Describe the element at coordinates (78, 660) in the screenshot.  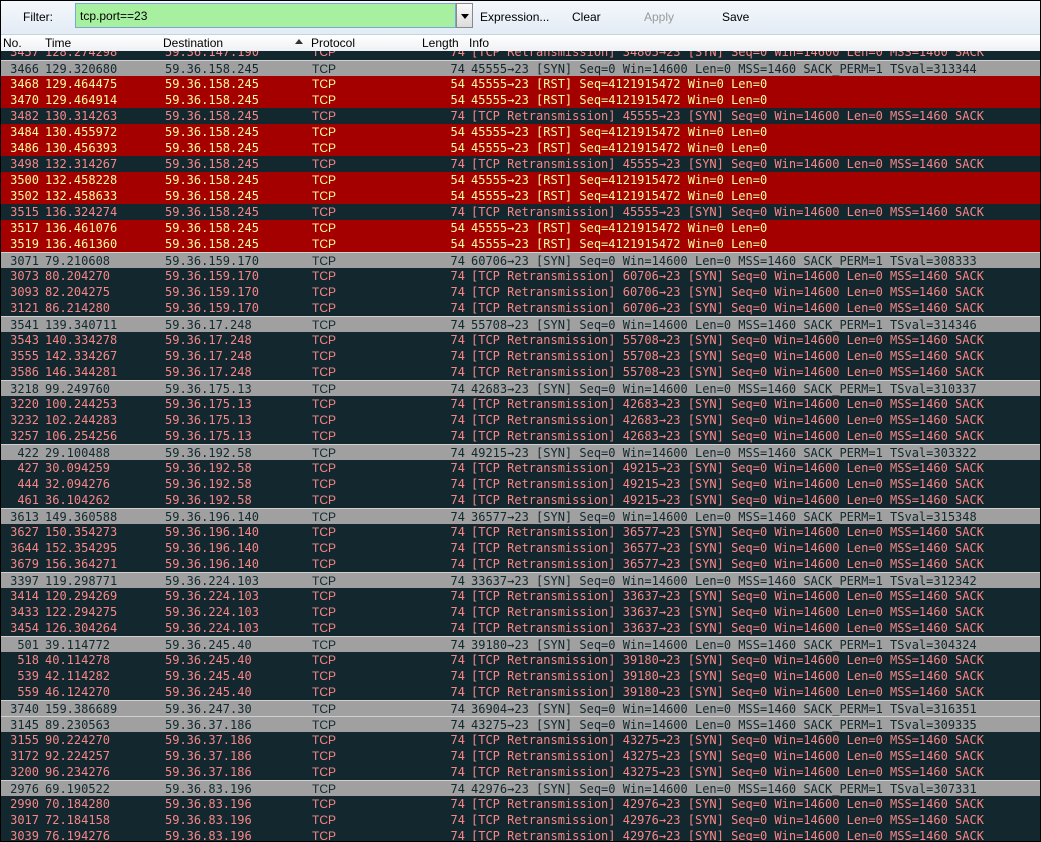
I see `packet-time: 40.114278` at that location.